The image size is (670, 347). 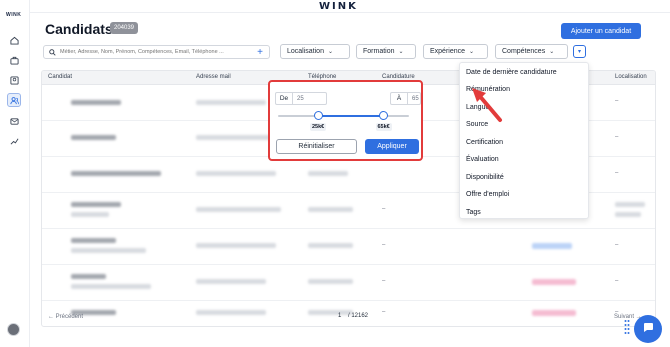 What do you see at coordinates (379, 51) in the screenshot?
I see `filter-formation-label: Formation` at bounding box center [379, 51].